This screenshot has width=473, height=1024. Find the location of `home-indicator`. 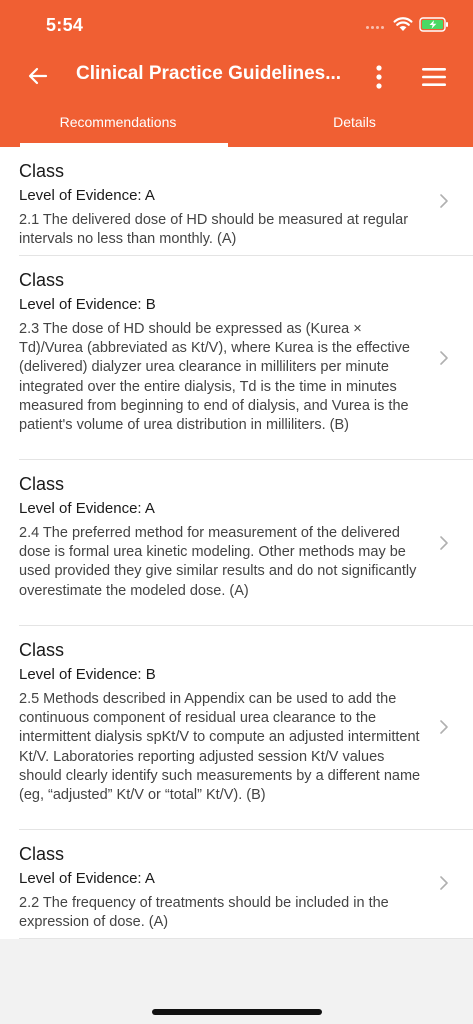

home-indicator is located at coordinates (237, 1012).